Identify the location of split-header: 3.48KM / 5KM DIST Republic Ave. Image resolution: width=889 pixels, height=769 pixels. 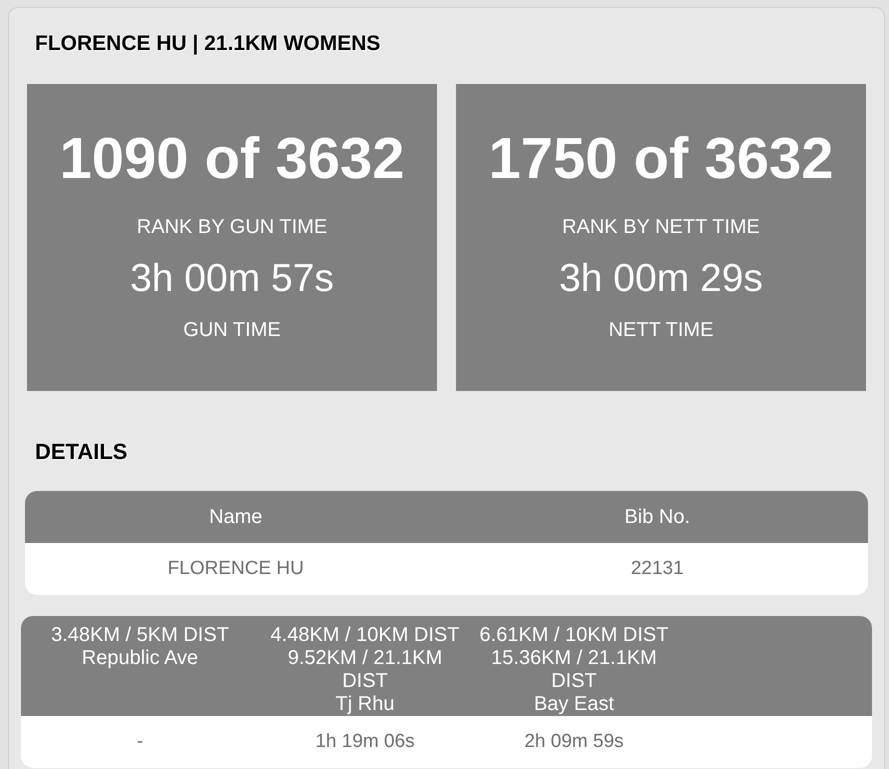
(140, 666).